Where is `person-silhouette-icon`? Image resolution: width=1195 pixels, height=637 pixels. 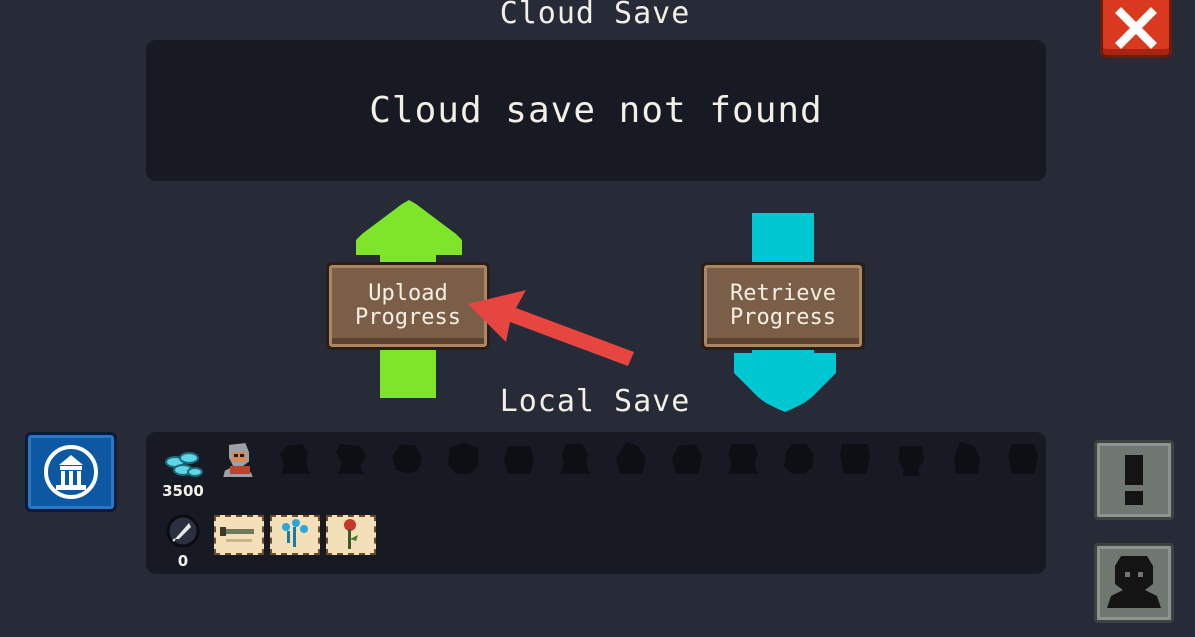
person-silhouette-icon is located at coordinates (1134, 582).